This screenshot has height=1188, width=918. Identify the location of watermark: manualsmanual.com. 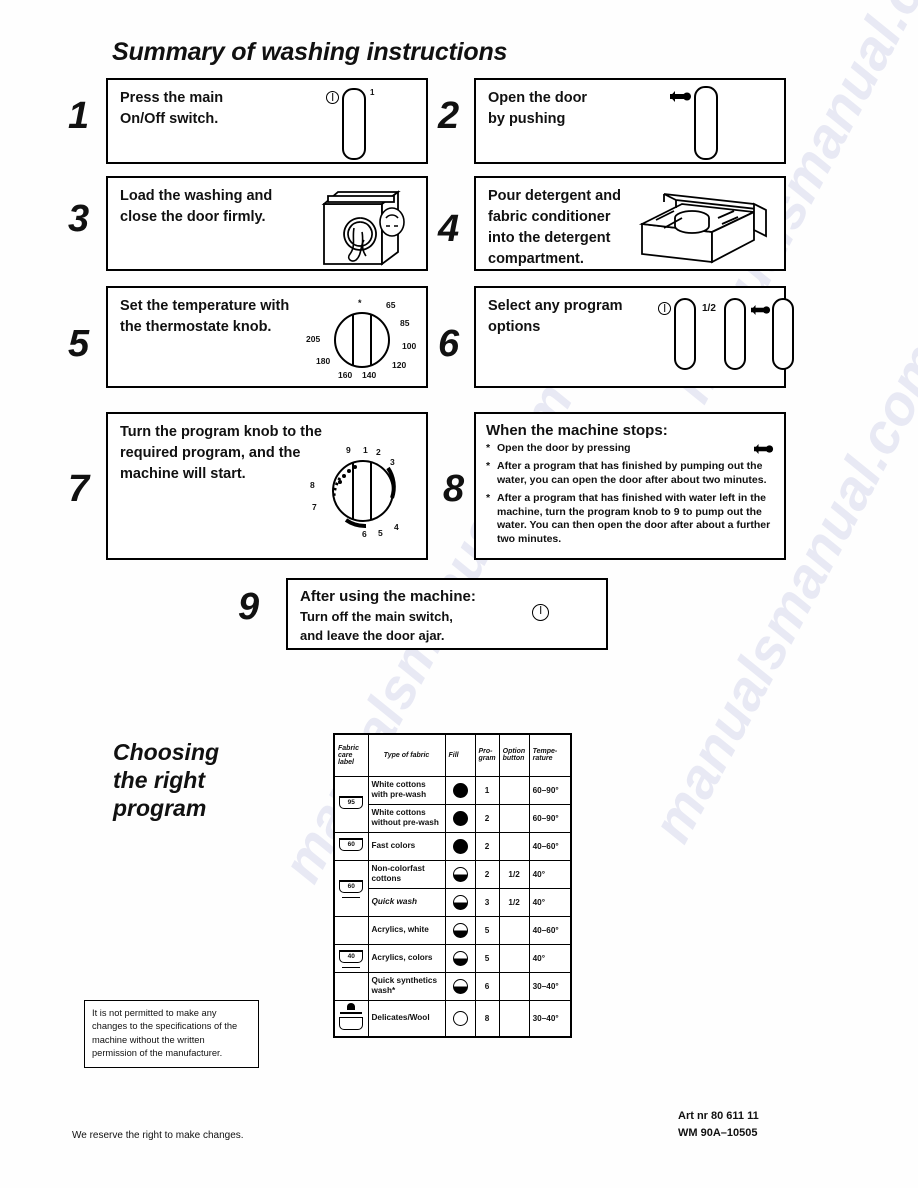
(778, 592).